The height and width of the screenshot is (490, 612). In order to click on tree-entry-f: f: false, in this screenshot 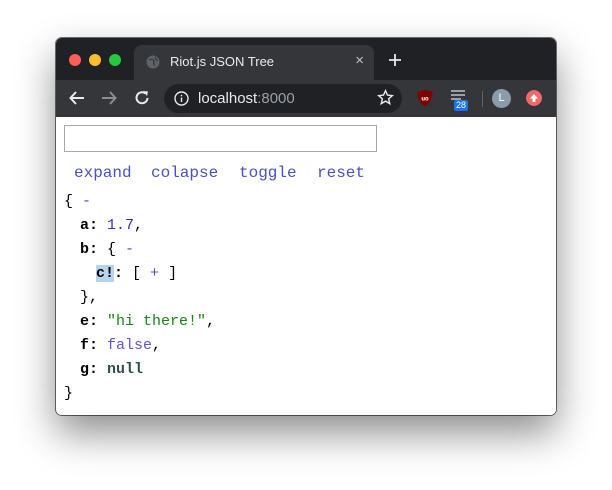, I will do `click(121, 345)`.